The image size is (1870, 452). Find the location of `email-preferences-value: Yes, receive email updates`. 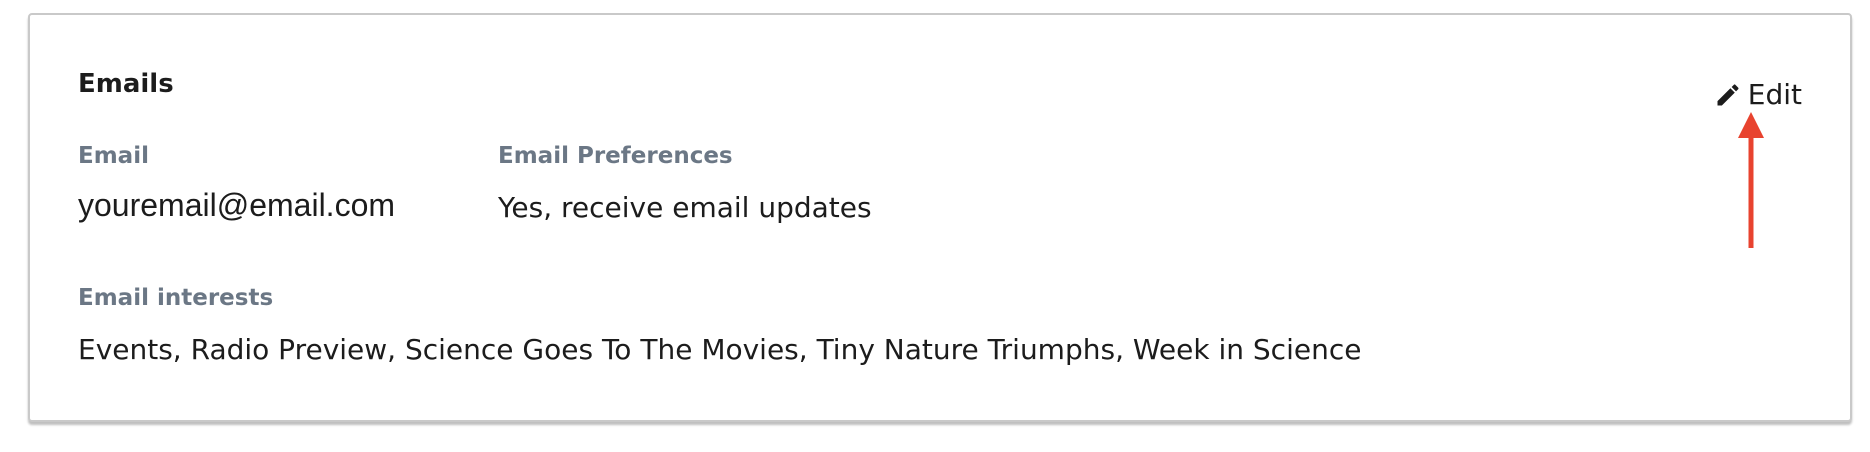

email-preferences-value: Yes, receive email updates is located at coordinates (685, 207).